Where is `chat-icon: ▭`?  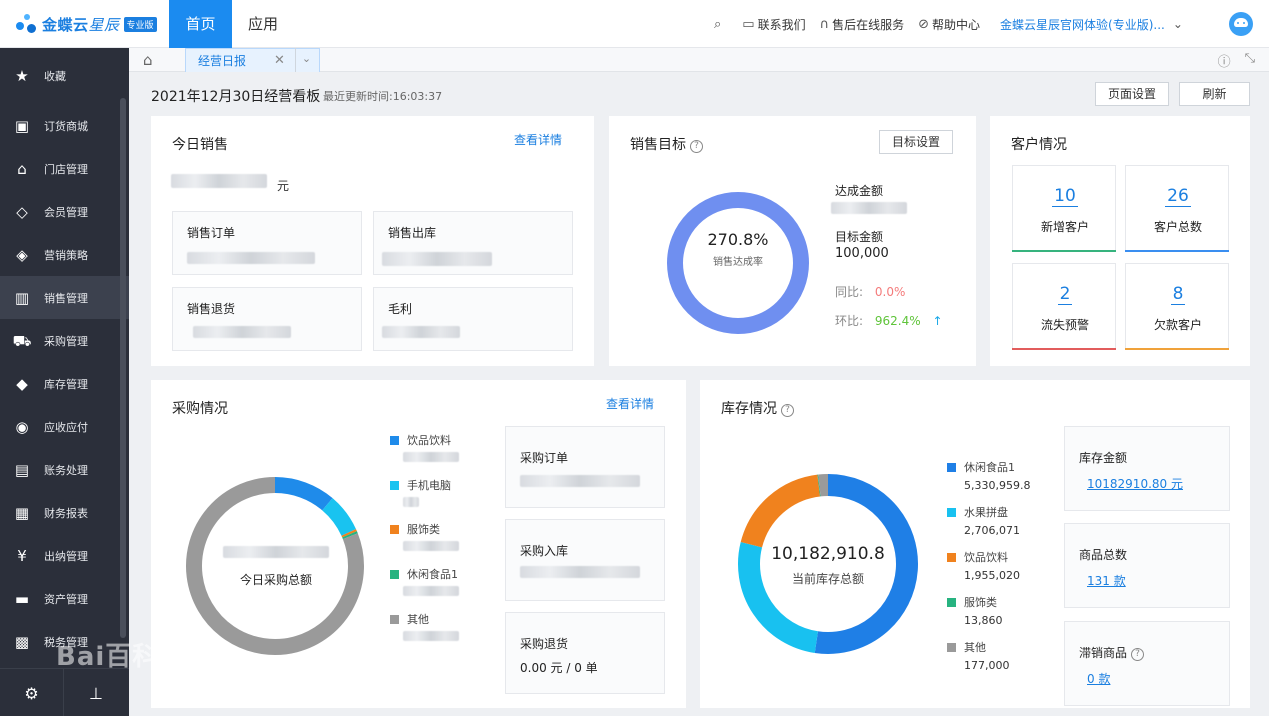 chat-icon: ▭ is located at coordinates (748, 24).